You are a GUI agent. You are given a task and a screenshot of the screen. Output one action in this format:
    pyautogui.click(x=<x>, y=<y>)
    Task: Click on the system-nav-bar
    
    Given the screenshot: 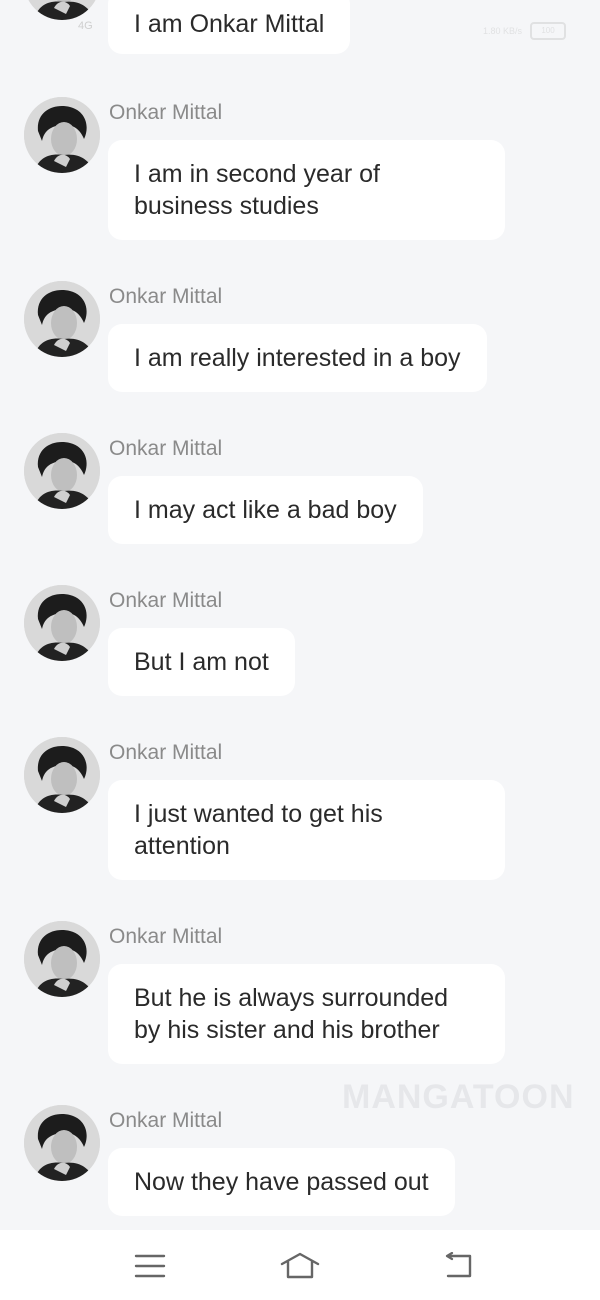 What is the action you would take?
    pyautogui.click(x=300, y=1265)
    